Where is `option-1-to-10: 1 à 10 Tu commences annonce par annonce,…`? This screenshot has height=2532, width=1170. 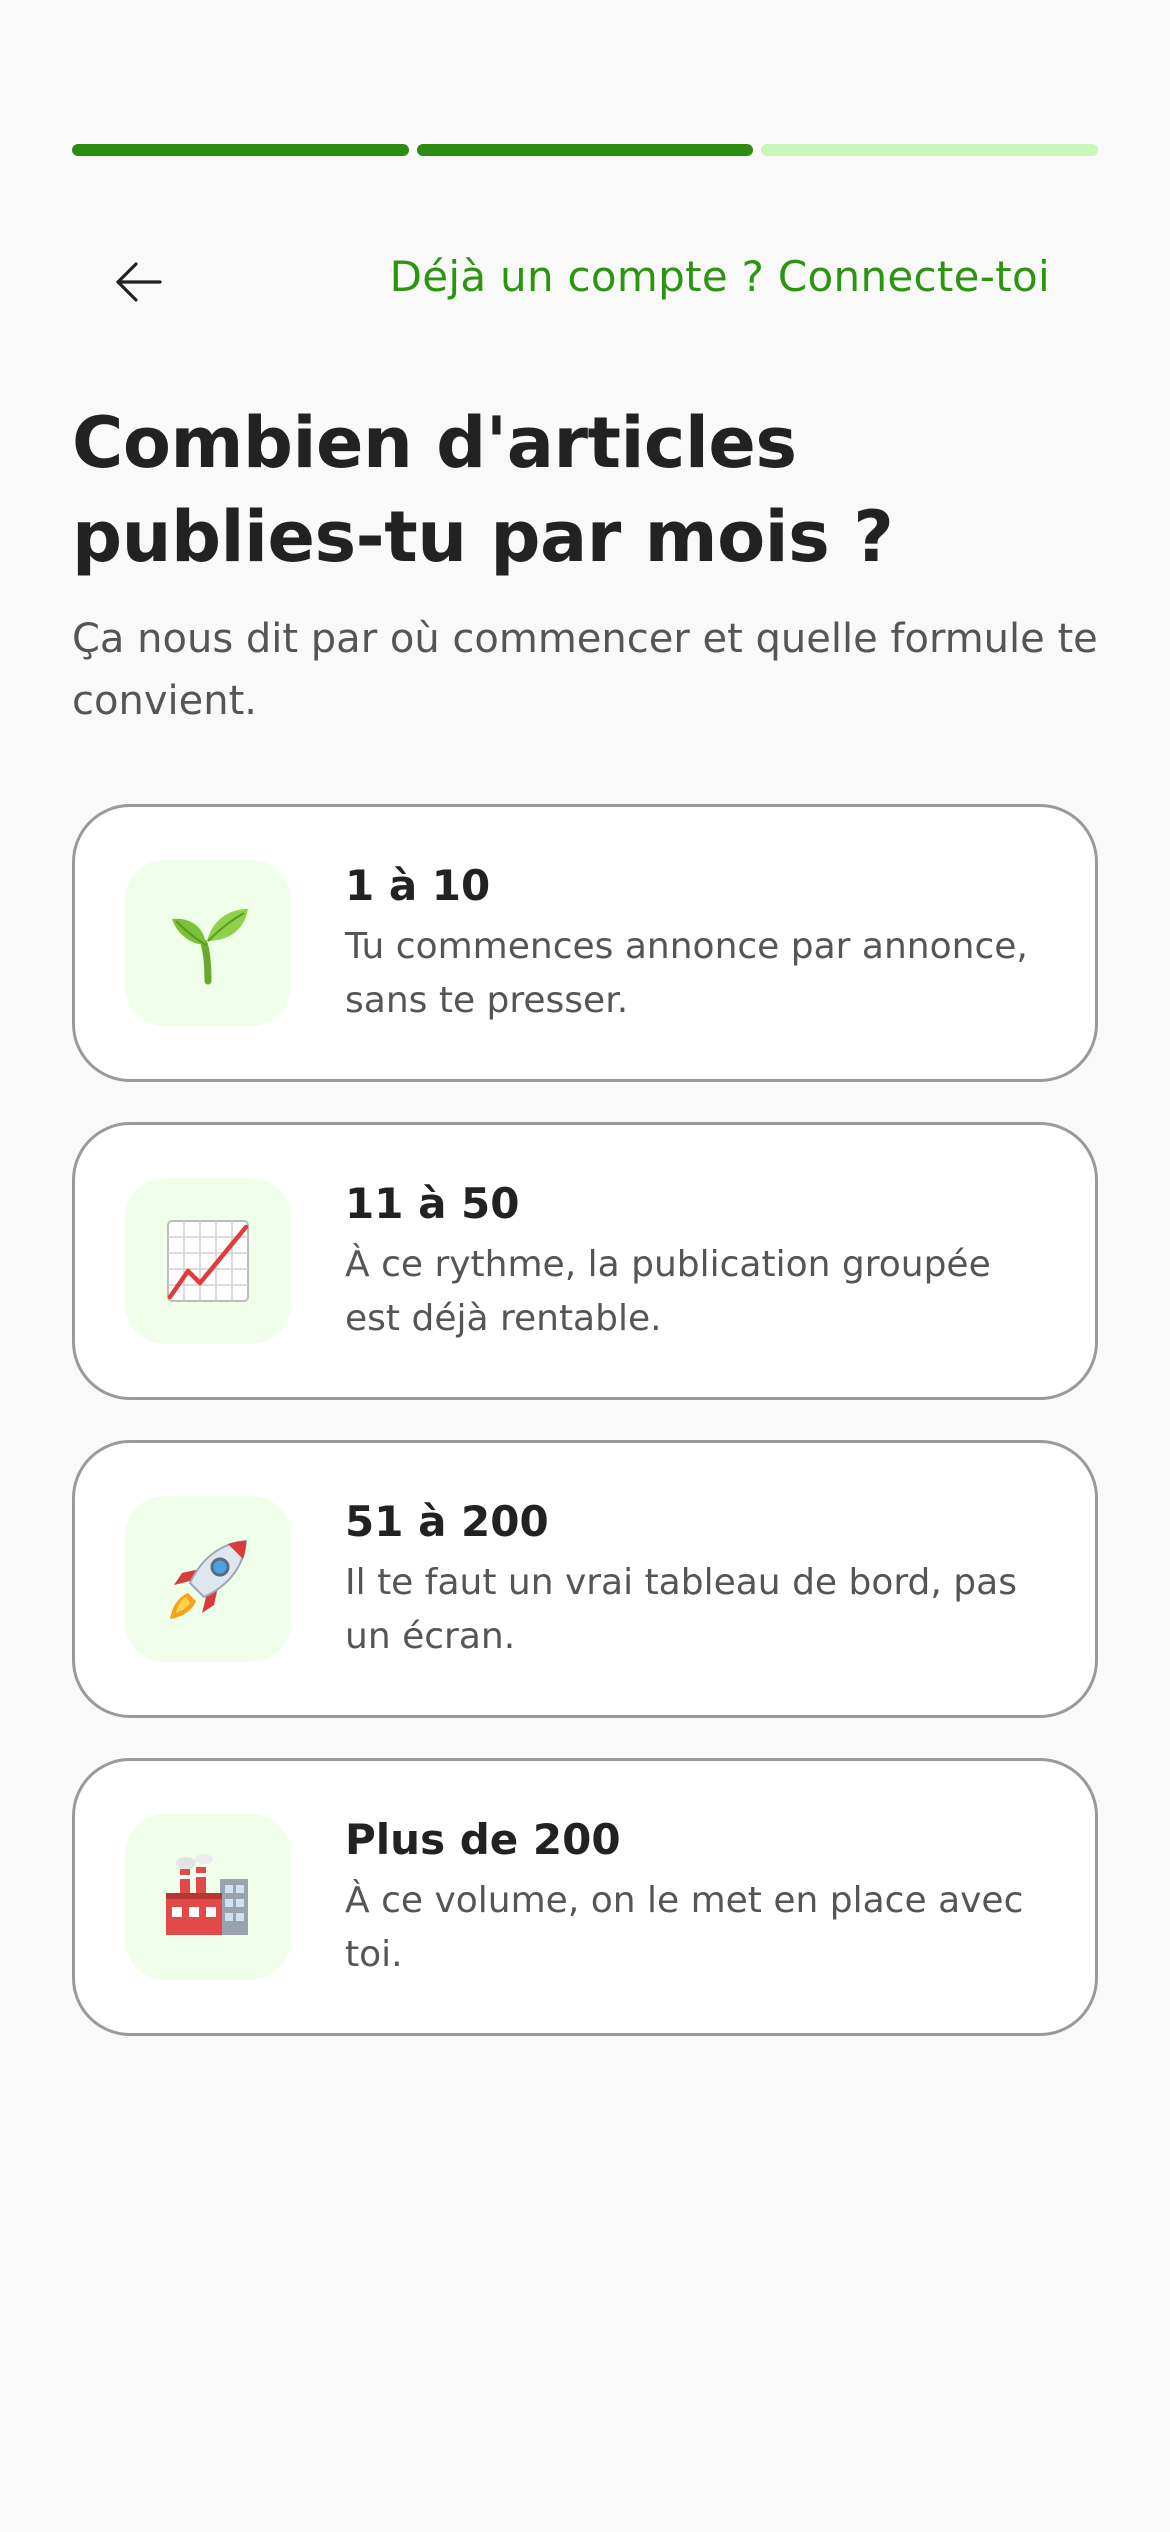
option-1-to-10: 1 à 10 Tu commences annonce par annonce,… is located at coordinates (585, 943).